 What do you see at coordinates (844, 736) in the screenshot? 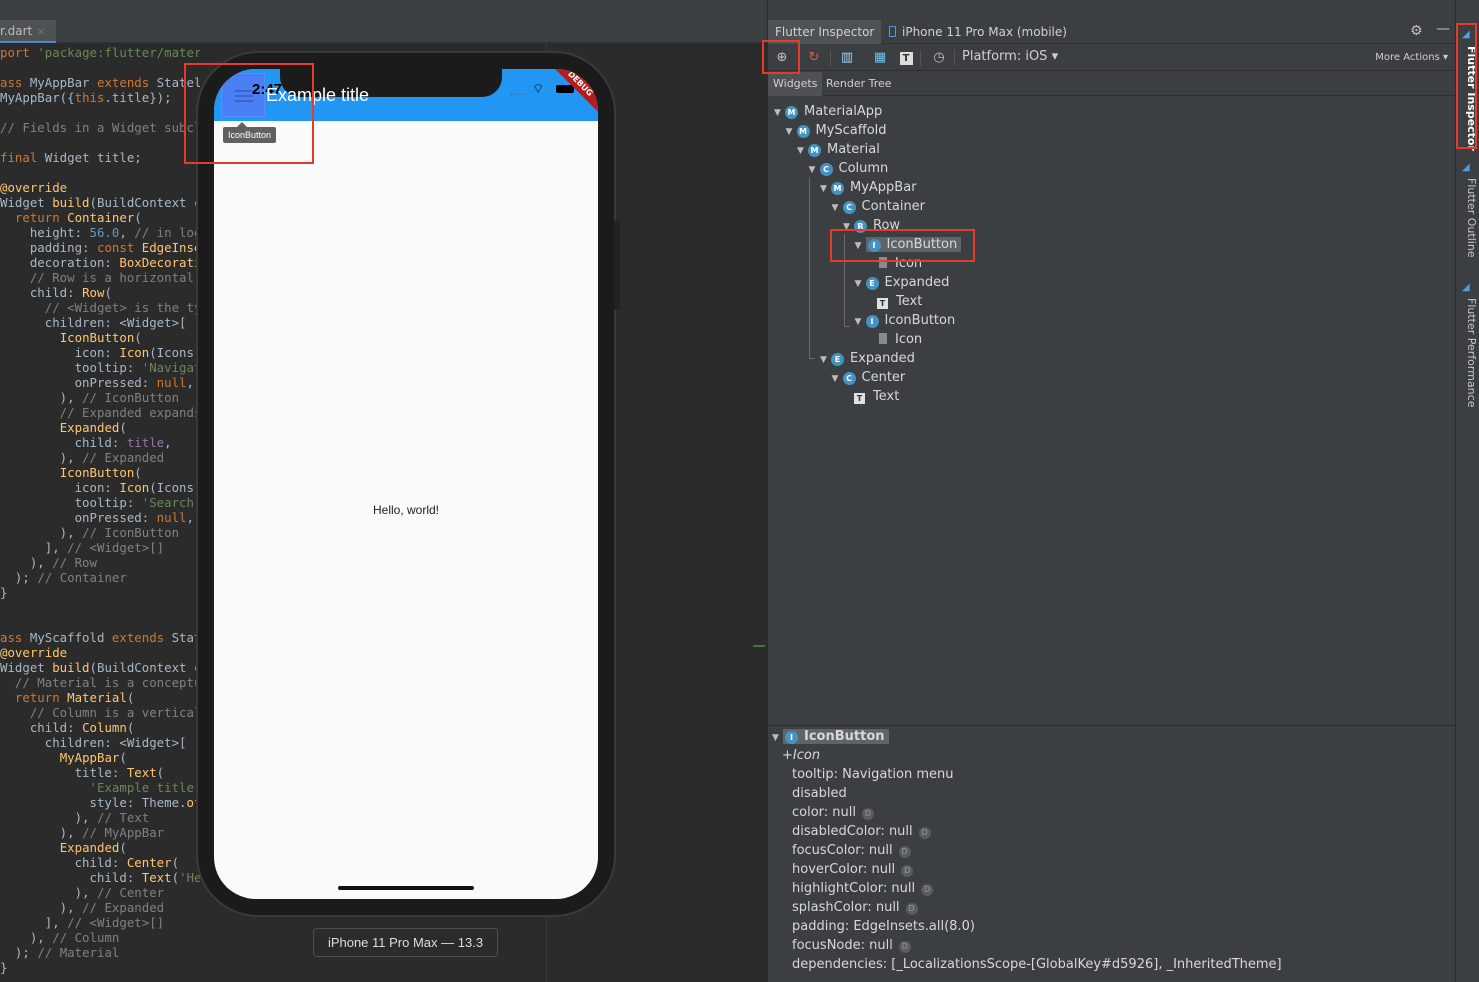
I see `details-title: IconButton` at bounding box center [844, 736].